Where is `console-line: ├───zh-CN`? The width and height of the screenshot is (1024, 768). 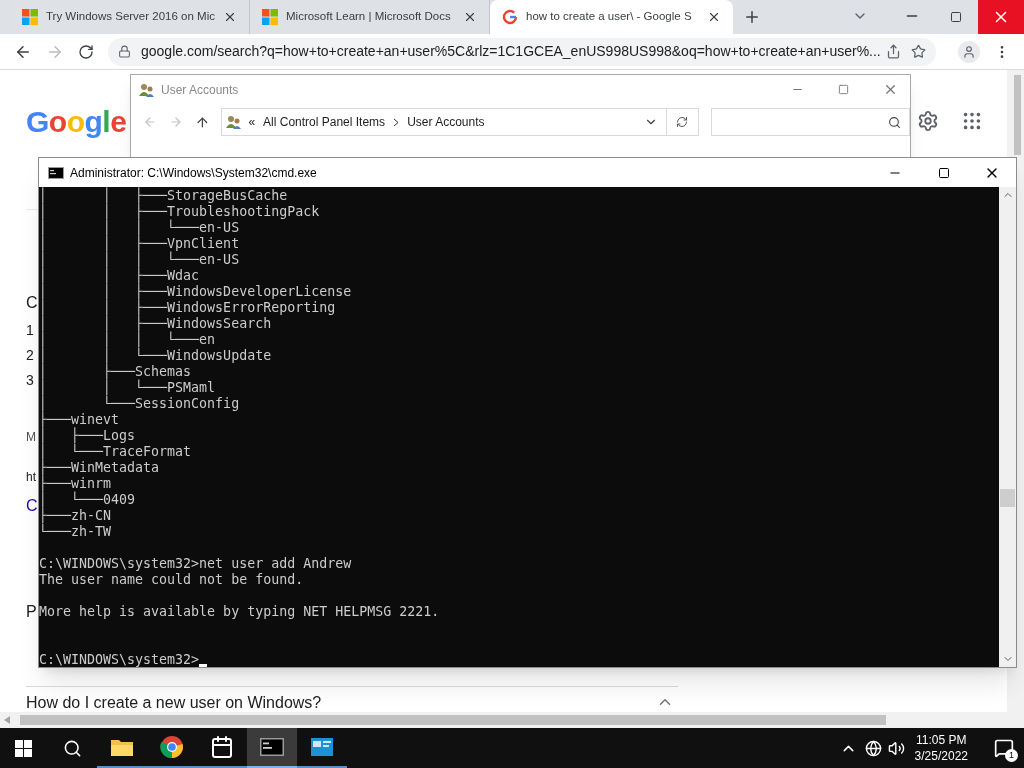
console-line: ├───zh-CN is located at coordinates (76, 515).